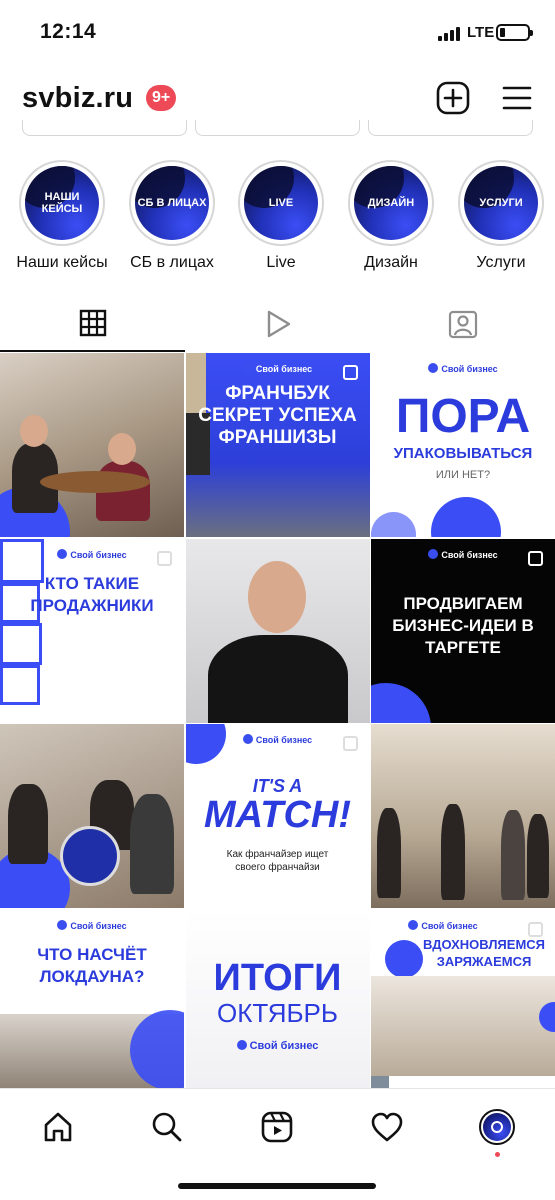 This screenshot has width=555, height=1200. I want to click on highlight-cover-text: ДИЗАЙН, so click(391, 203).